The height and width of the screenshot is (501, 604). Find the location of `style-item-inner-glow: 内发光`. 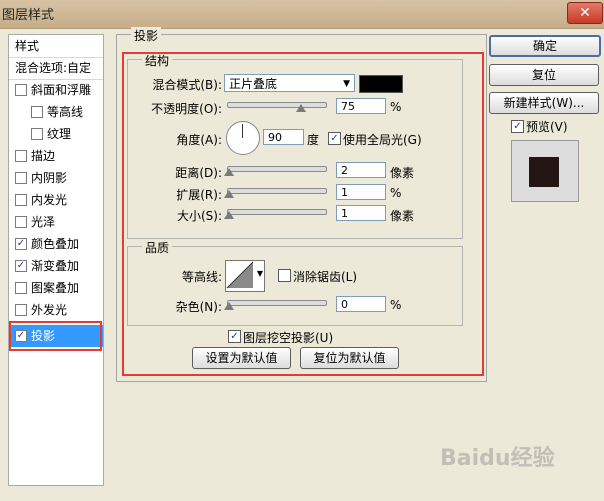

style-item-inner-glow: 内发光 is located at coordinates (56, 200).